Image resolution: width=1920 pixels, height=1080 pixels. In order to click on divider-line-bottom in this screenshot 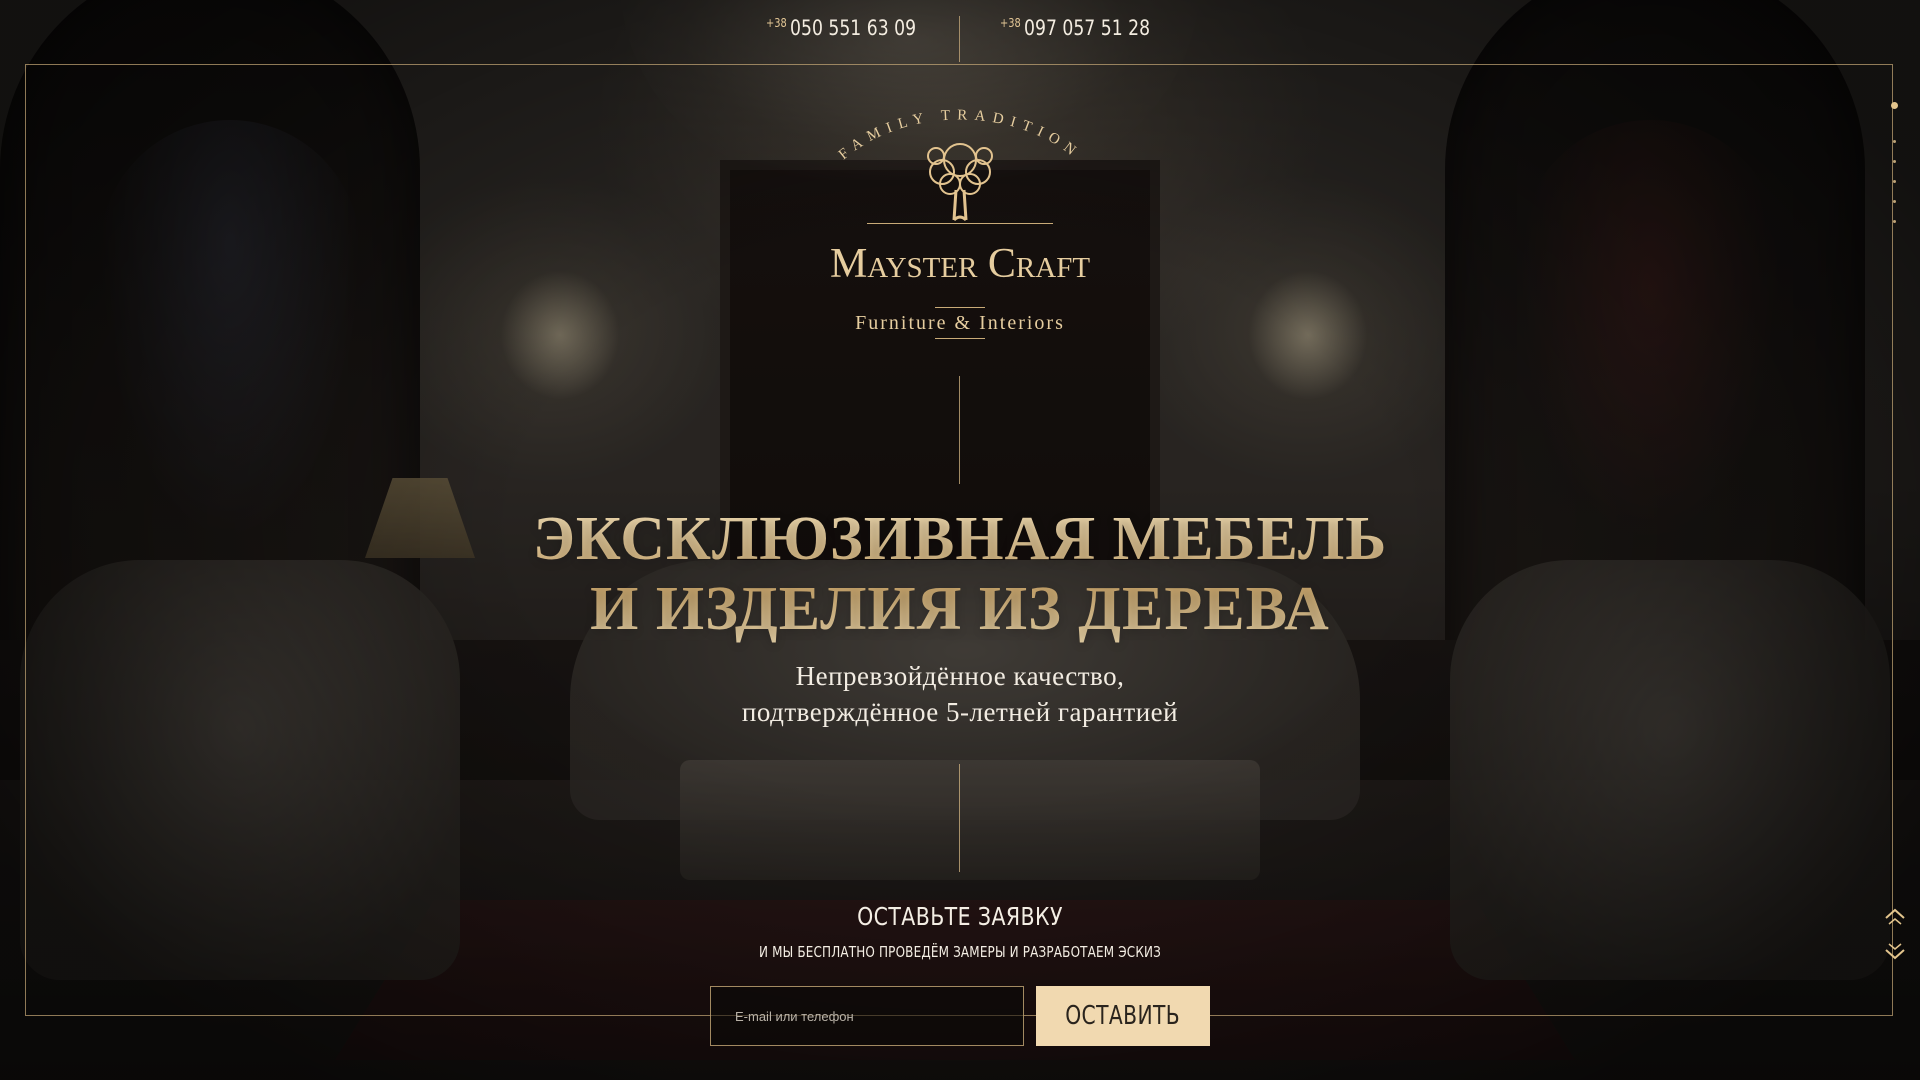, I will do `click(959, 818)`.